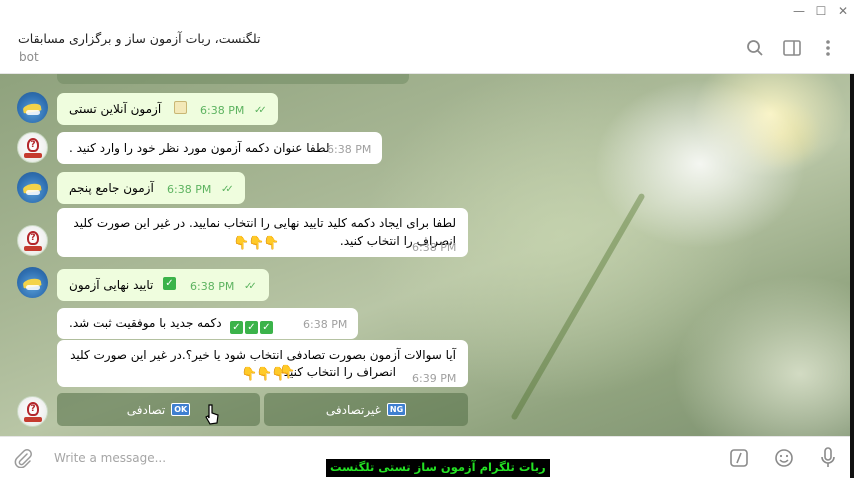  What do you see at coordinates (755, 48) in the screenshot?
I see `search-icon` at bounding box center [755, 48].